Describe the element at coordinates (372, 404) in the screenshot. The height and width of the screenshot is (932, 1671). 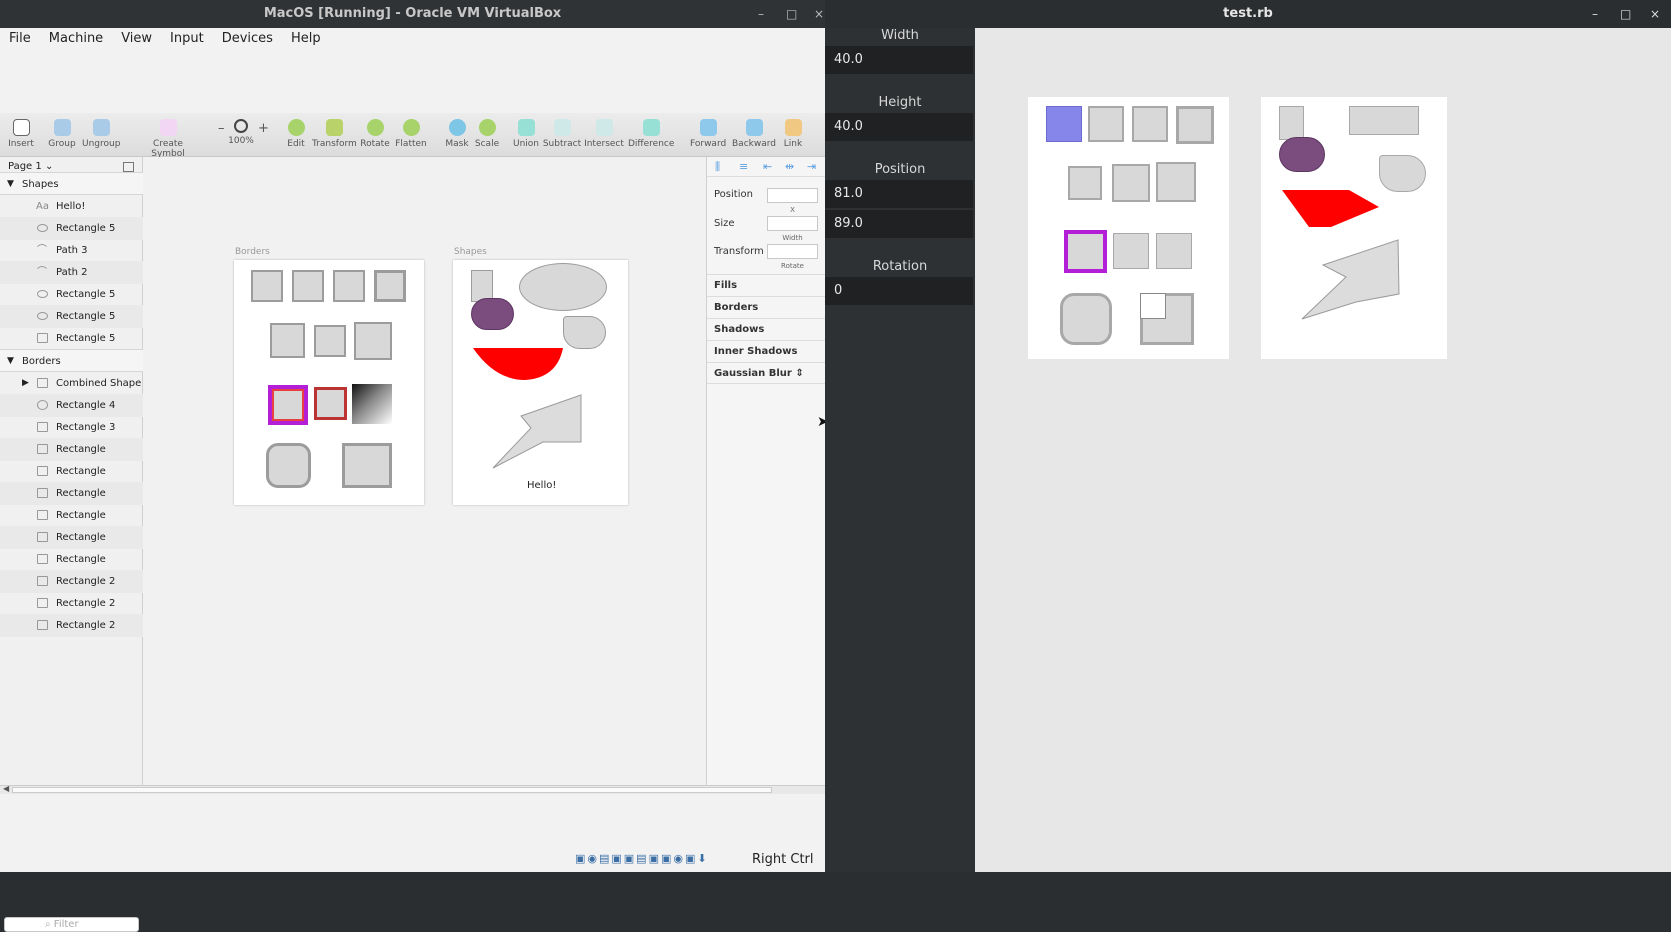
I see `rect-gradient` at that location.